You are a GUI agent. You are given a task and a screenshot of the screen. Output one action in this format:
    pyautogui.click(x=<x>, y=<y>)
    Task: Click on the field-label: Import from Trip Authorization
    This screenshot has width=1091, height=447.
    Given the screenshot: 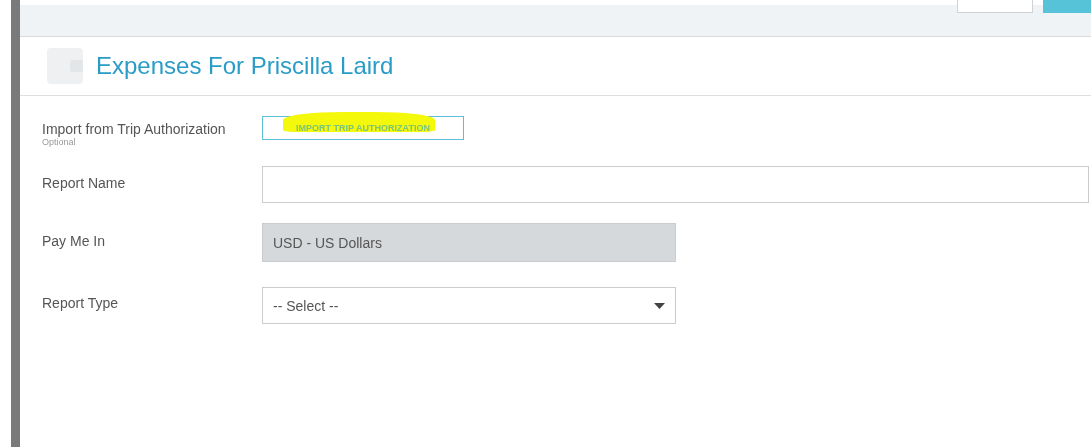 What is the action you would take?
    pyautogui.click(x=134, y=129)
    